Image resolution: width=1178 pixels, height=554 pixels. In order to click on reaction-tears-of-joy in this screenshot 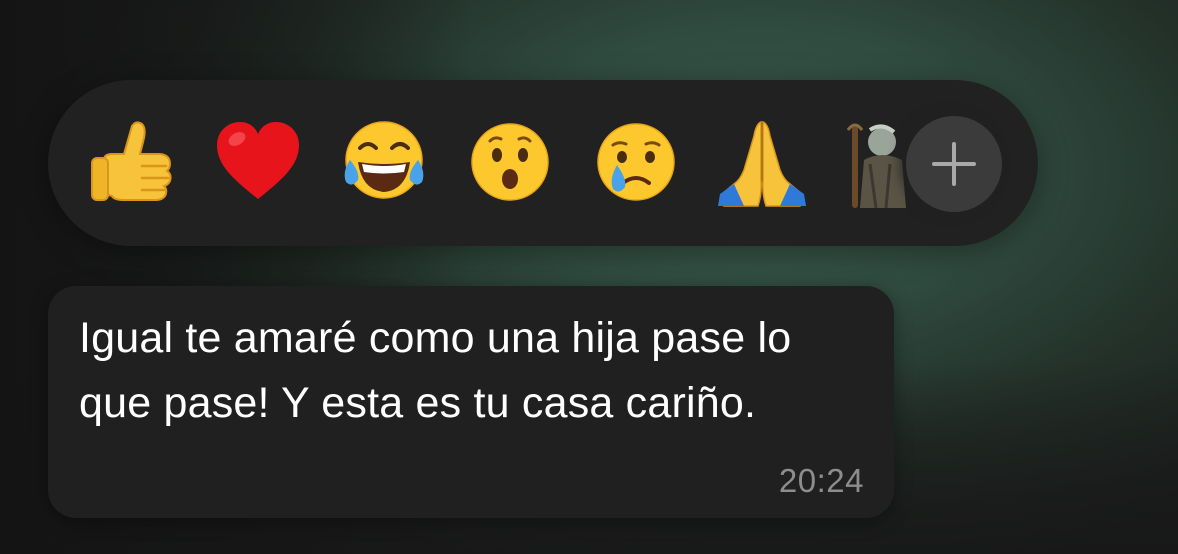, I will do `click(384, 162)`.